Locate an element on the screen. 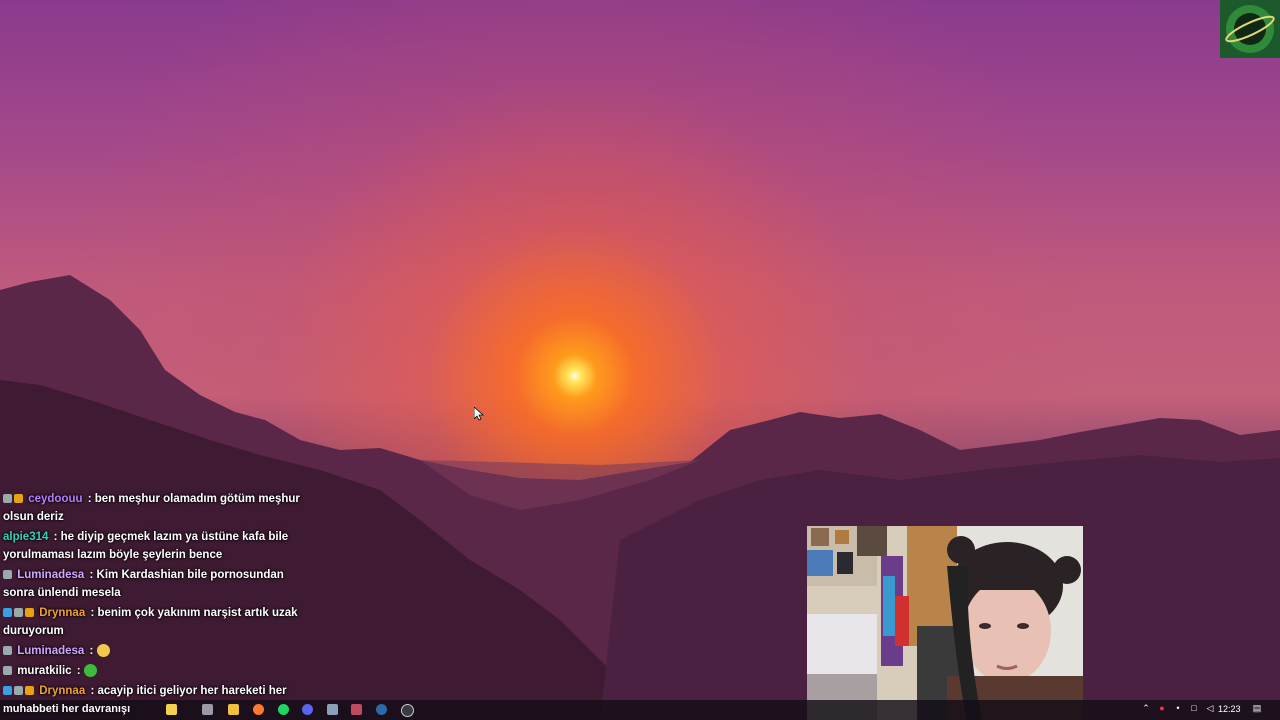 The width and height of the screenshot is (1280, 720). record-icon: ● is located at coordinates (1162, 708).